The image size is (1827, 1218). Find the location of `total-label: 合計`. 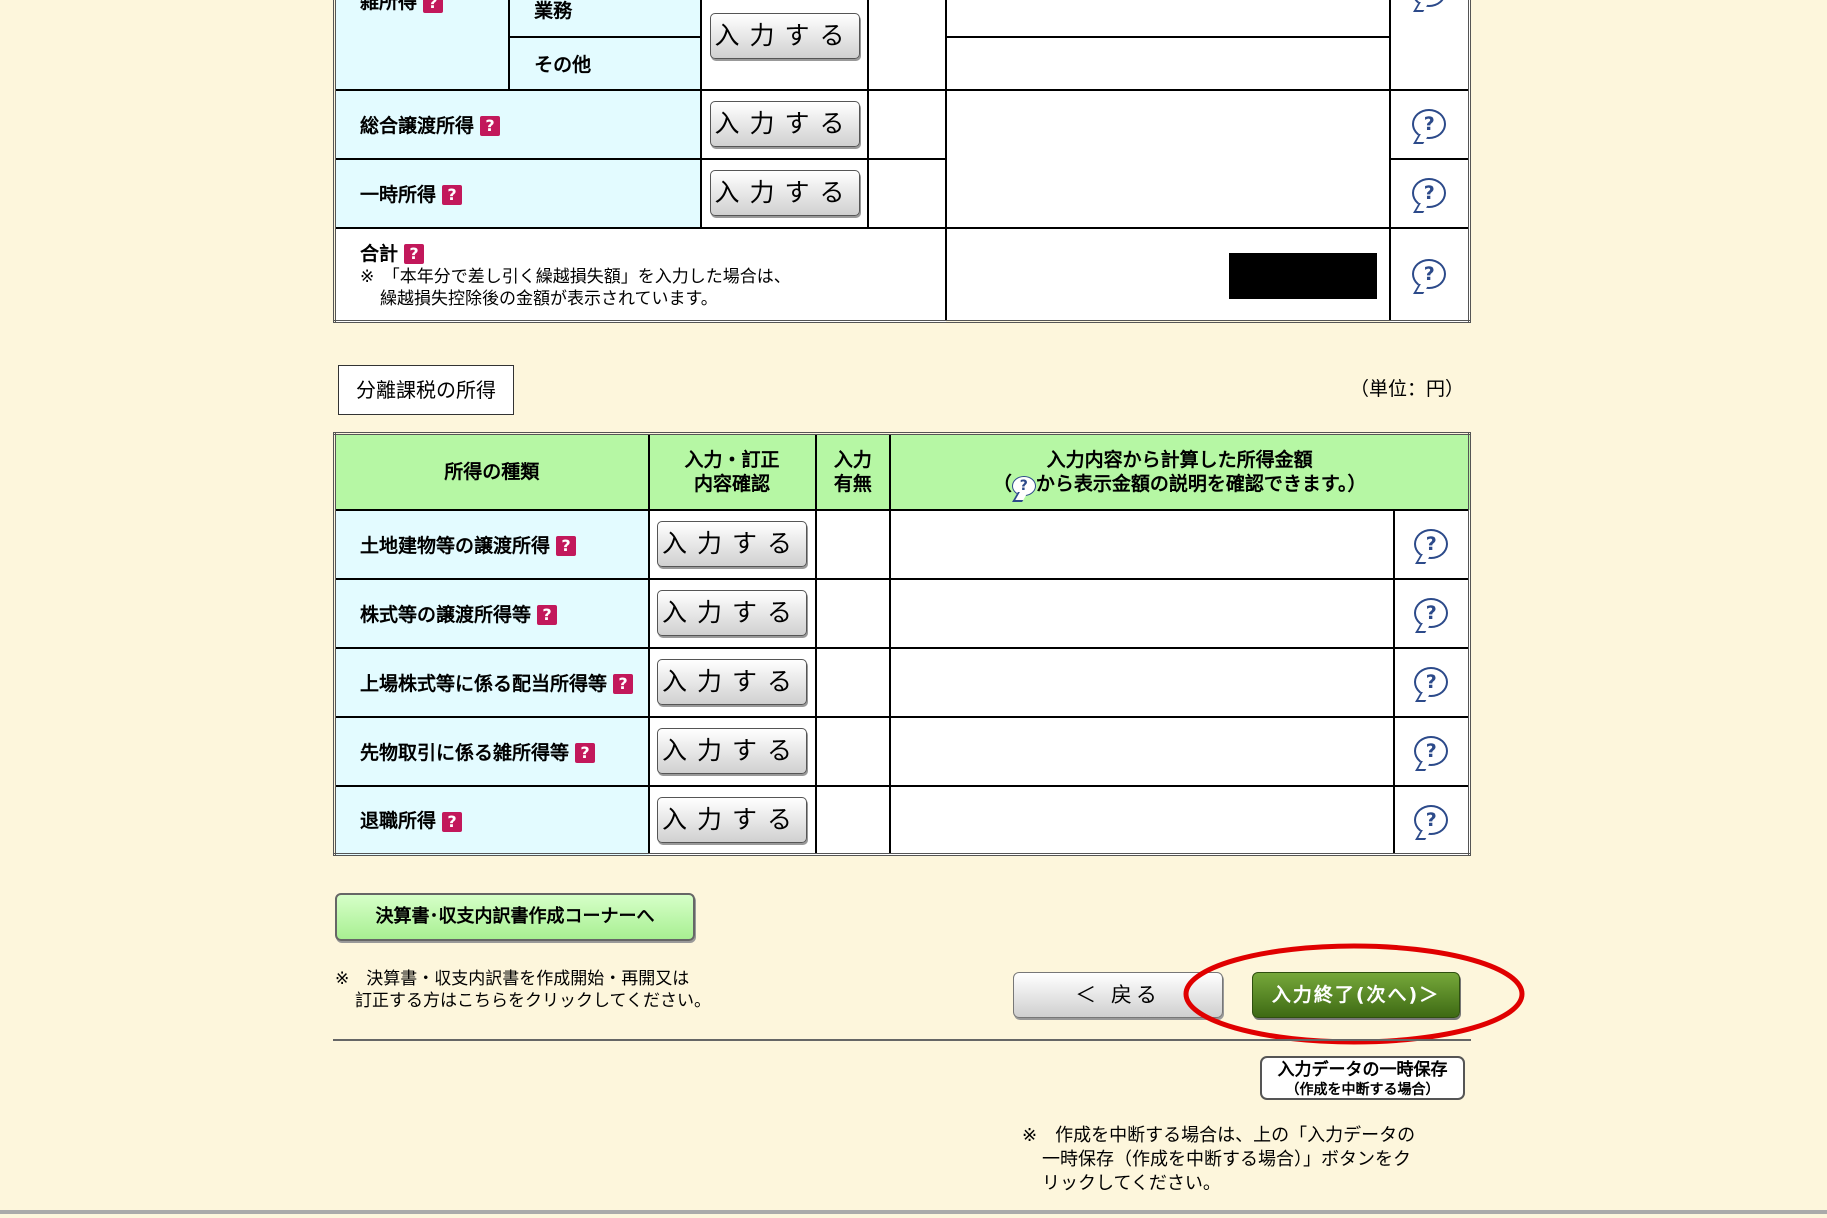

total-label: 合計 is located at coordinates (379, 253).